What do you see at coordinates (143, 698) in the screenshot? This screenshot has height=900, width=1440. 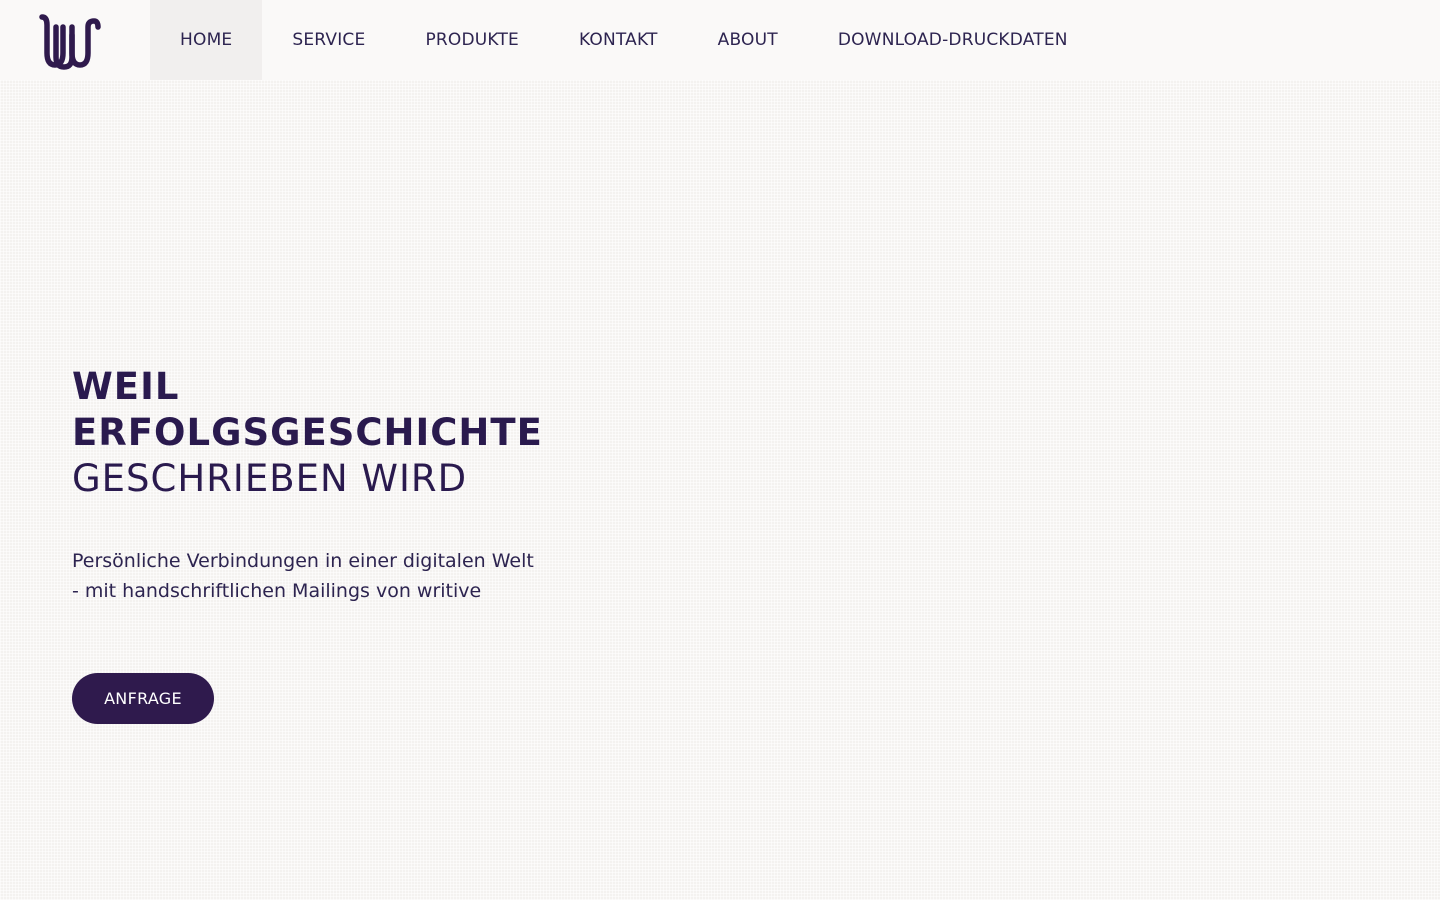 I see `anfrage-button: ANFRAGE` at bounding box center [143, 698].